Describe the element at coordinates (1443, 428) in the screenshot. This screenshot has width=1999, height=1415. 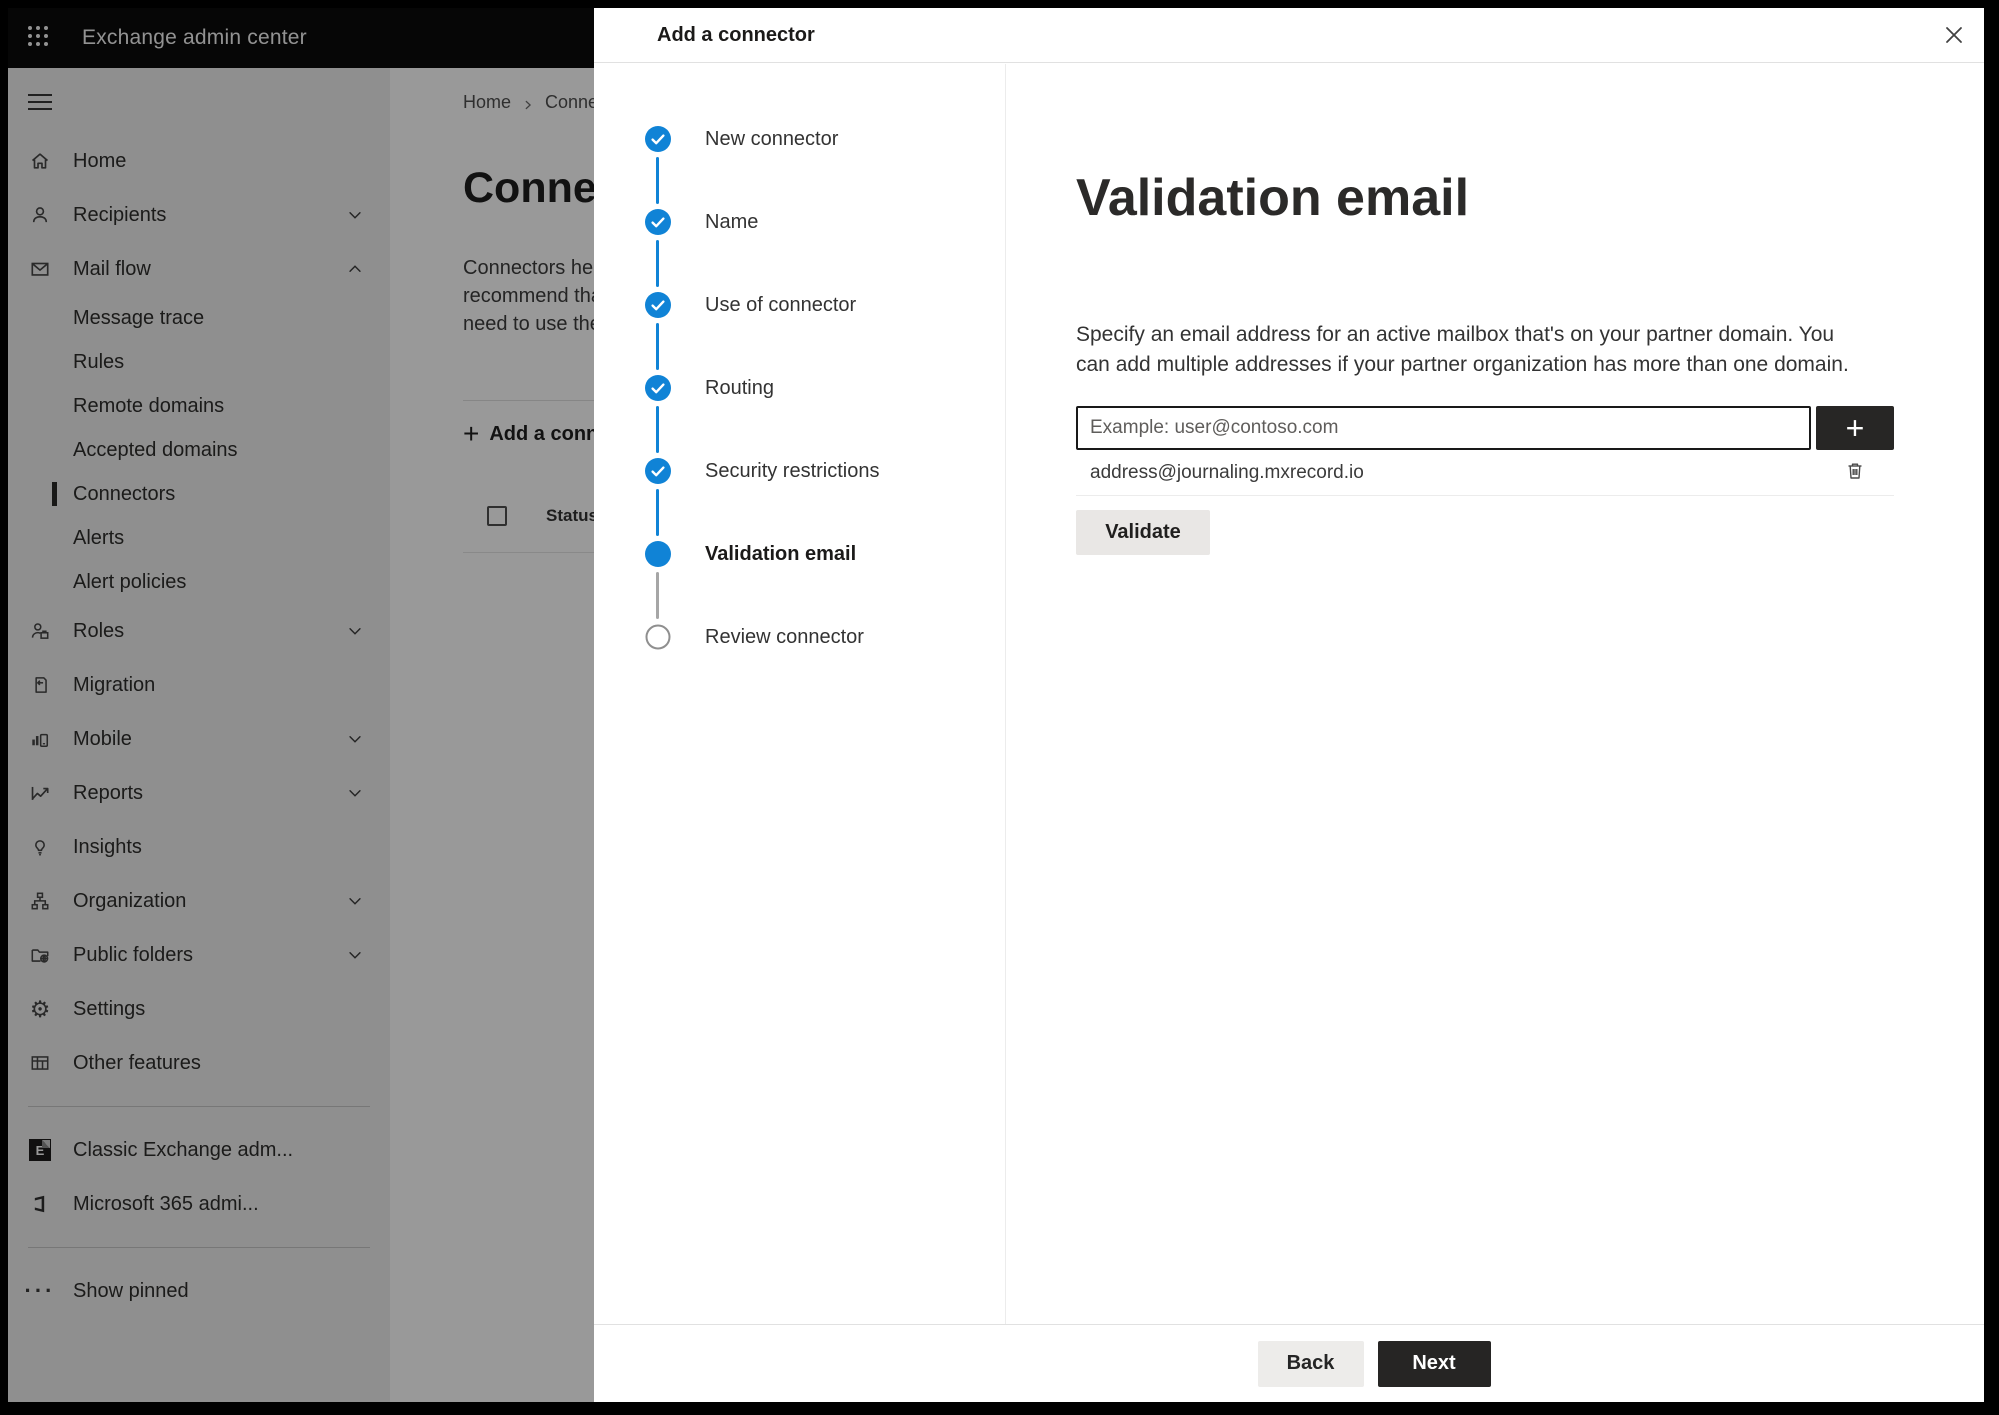
I see `email-input` at that location.